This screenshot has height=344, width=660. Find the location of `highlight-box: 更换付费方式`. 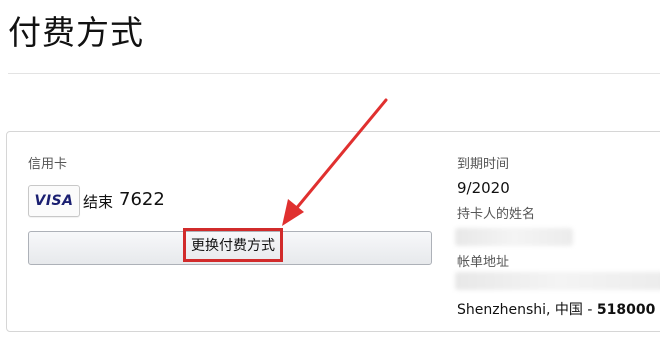

highlight-box: 更换付费方式 is located at coordinates (233, 245).